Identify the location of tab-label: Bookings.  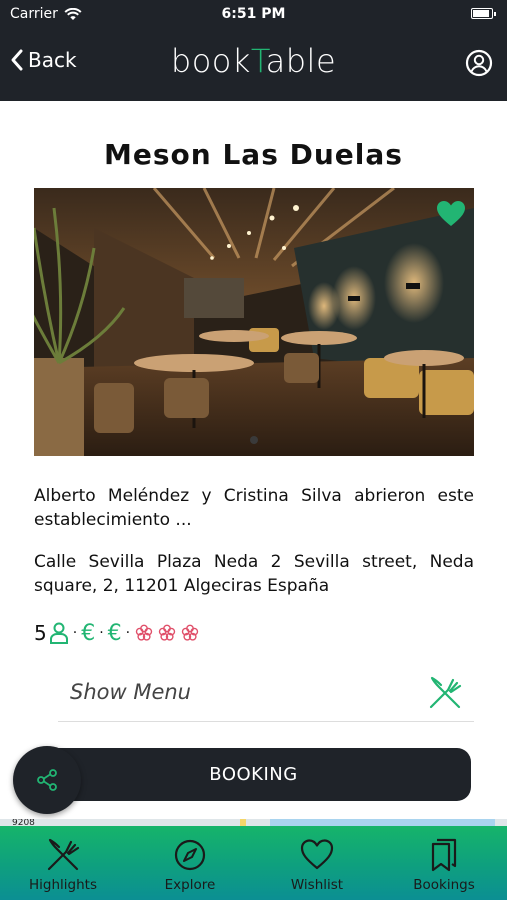
(444, 885).